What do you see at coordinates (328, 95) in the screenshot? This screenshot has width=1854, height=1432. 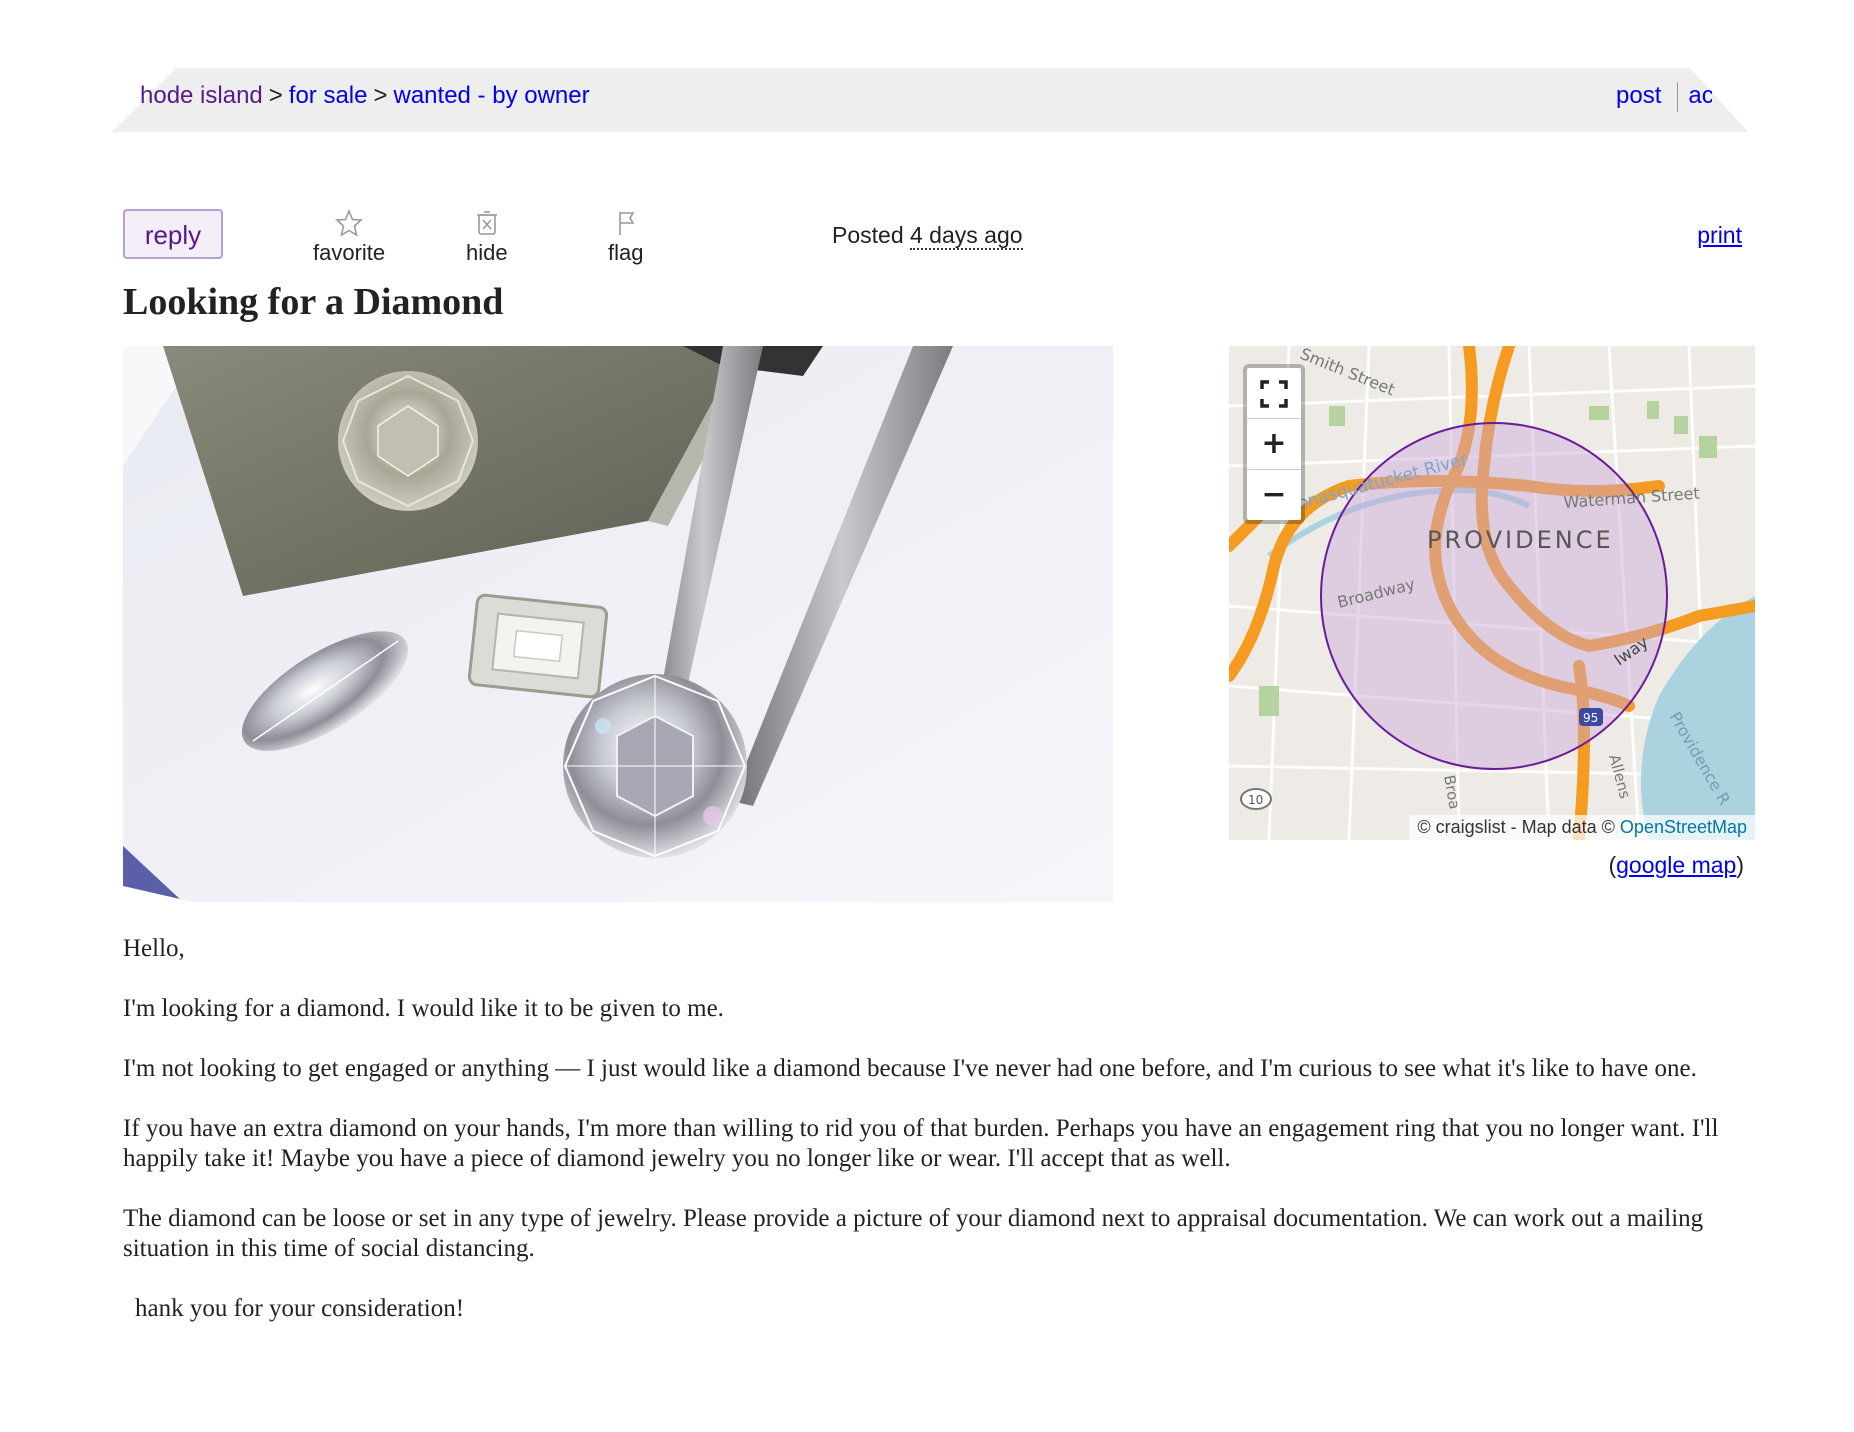 I see `breadcrumb-category-link: for sale` at bounding box center [328, 95].